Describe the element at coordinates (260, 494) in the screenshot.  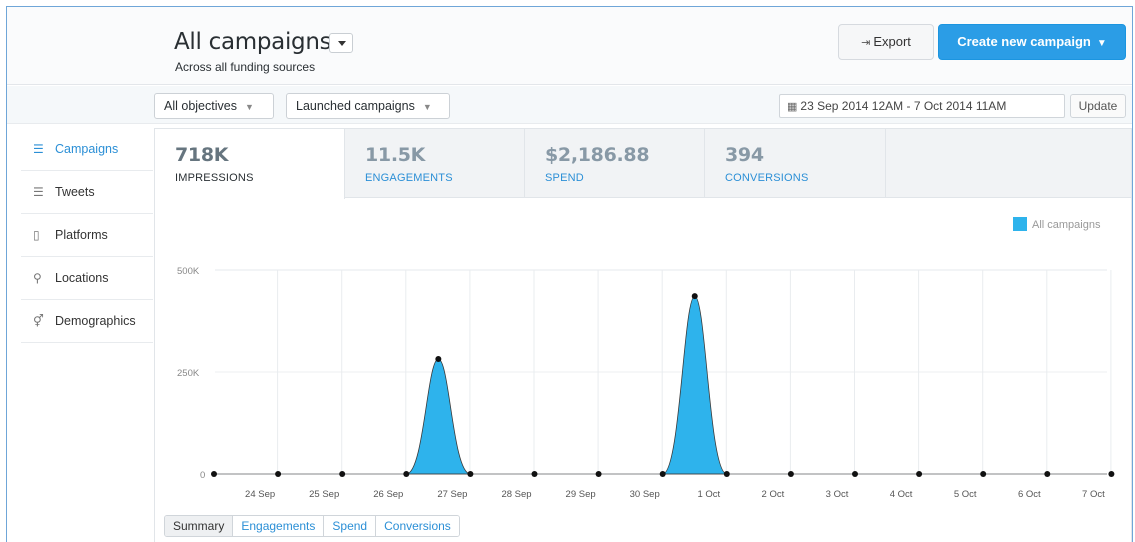
I see `x-tick-label: 24 Sep` at that location.